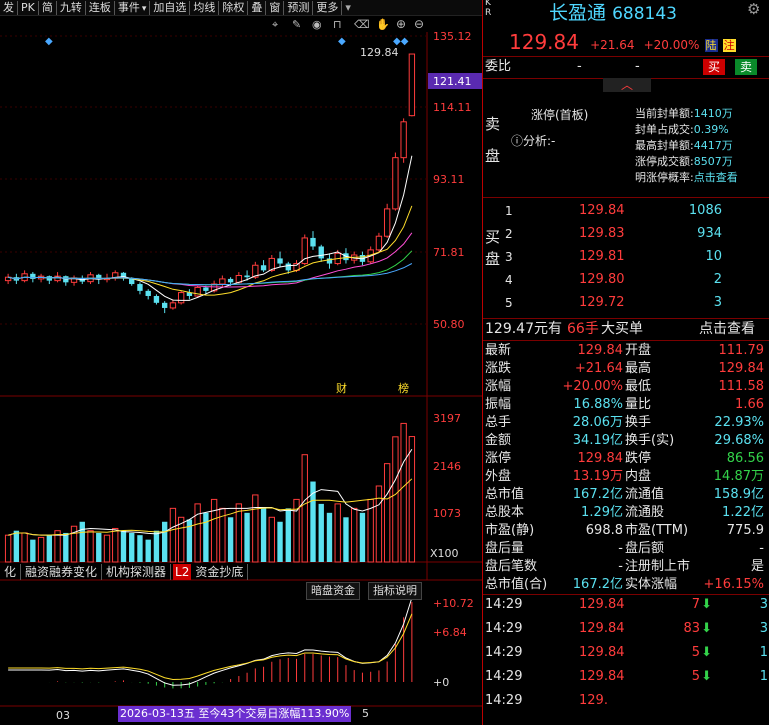 The width and height of the screenshot is (769, 725). I want to click on quote-label: 金额, so click(498, 440).